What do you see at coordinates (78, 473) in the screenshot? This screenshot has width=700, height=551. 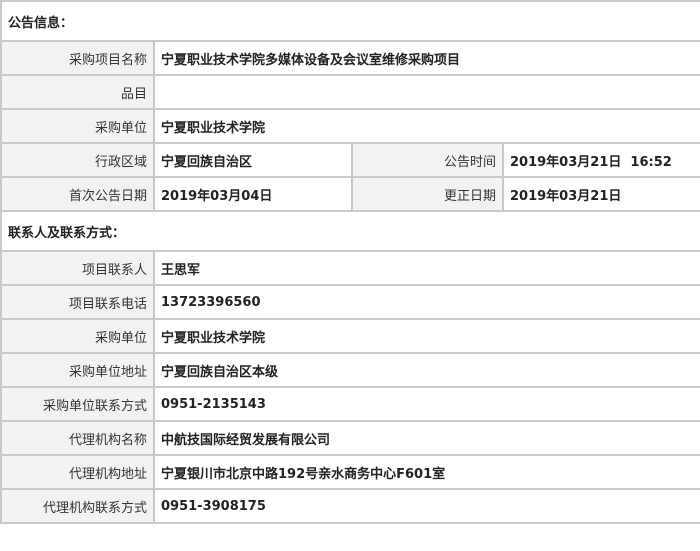 I see `agency-address-label: 代理机构地址` at bounding box center [78, 473].